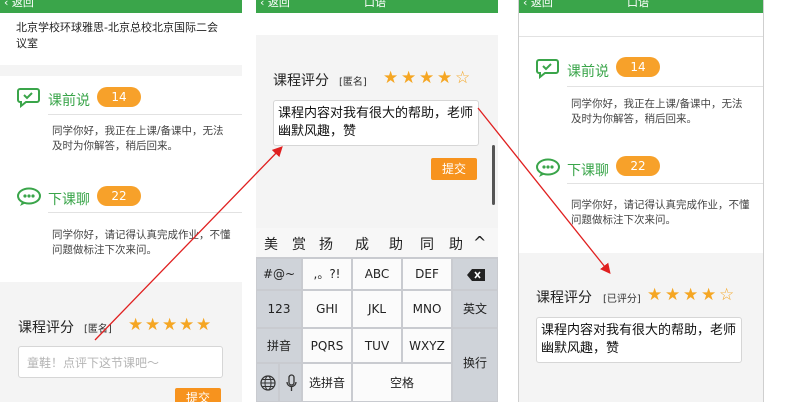 The height and width of the screenshot is (402, 800). I want to click on candidate-word: 赏, so click(299, 244).